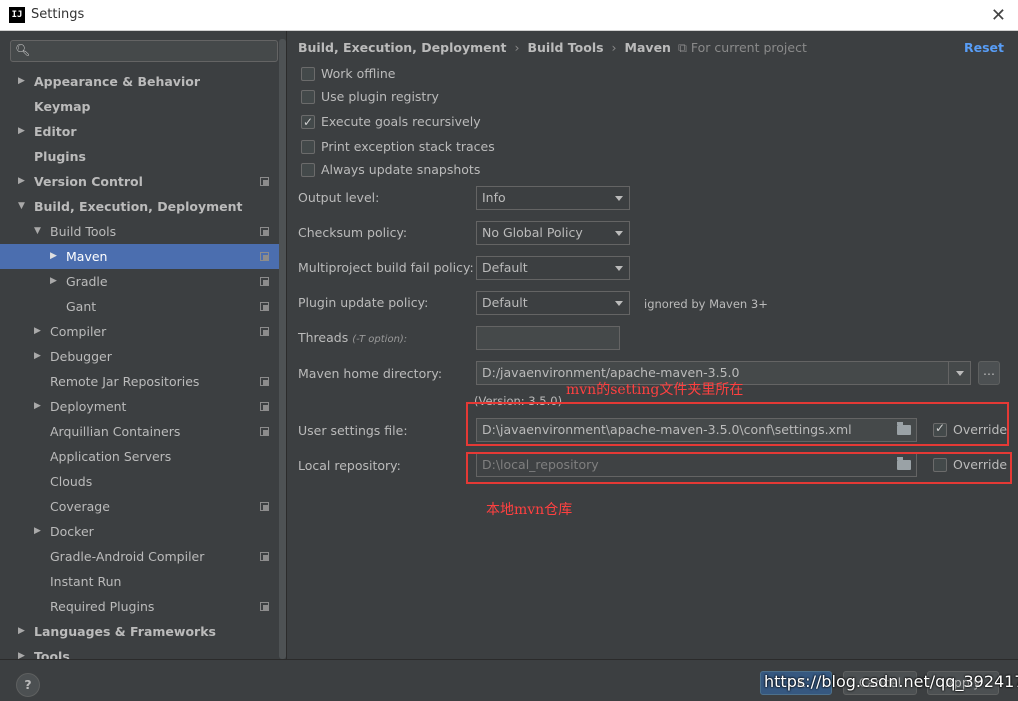 This screenshot has height=701, width=1018. What do you see at coordinates (28, 685) in the screenshot?
I see `help-button: ?` at bounding box center [28, 685].